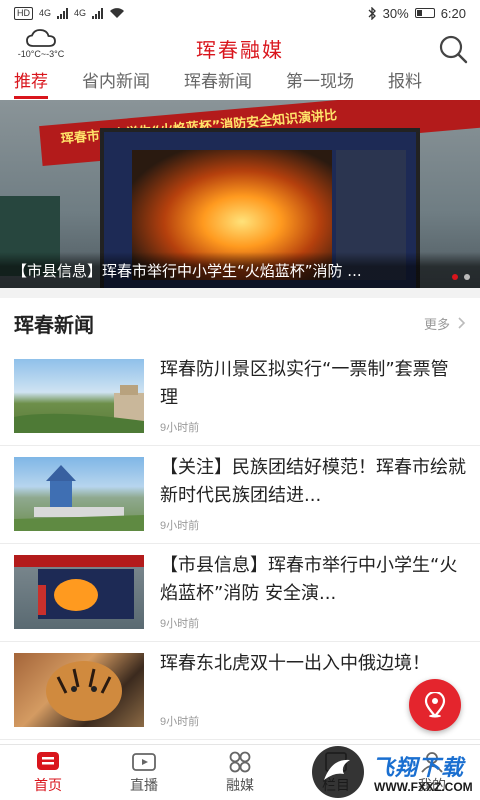 This screenshot has height=800, width=480. What do you see at coordinates (80, 13) in the screenshot?
I see `network-label-2: 4G` at bounding box center [80, 13].